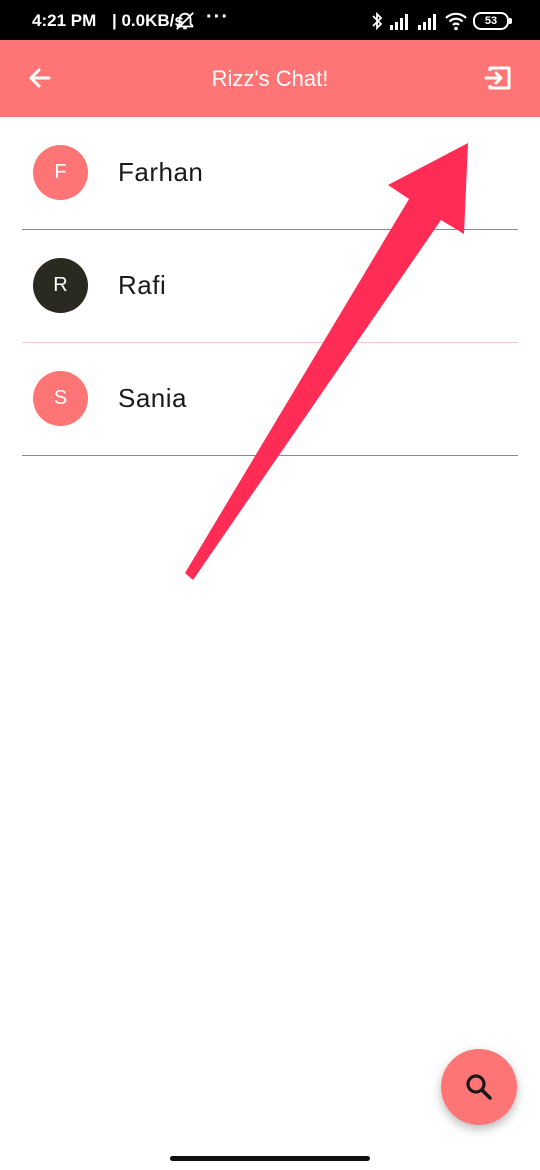 The height and width of the screenshot is (1170, 540). I want to click on avatar: F, so click(60, 172).